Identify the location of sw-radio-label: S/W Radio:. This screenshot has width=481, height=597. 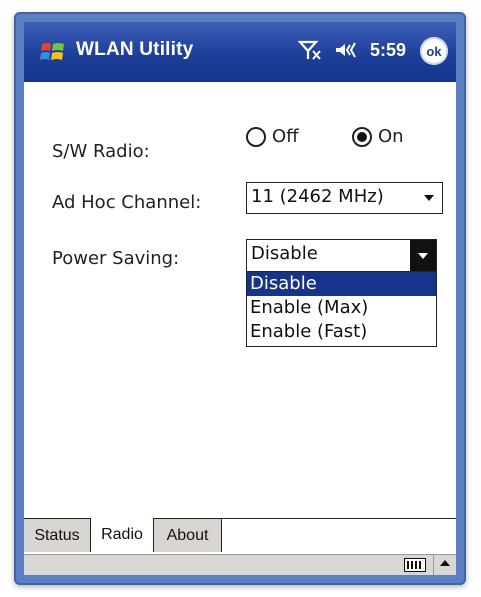
(101, 151).